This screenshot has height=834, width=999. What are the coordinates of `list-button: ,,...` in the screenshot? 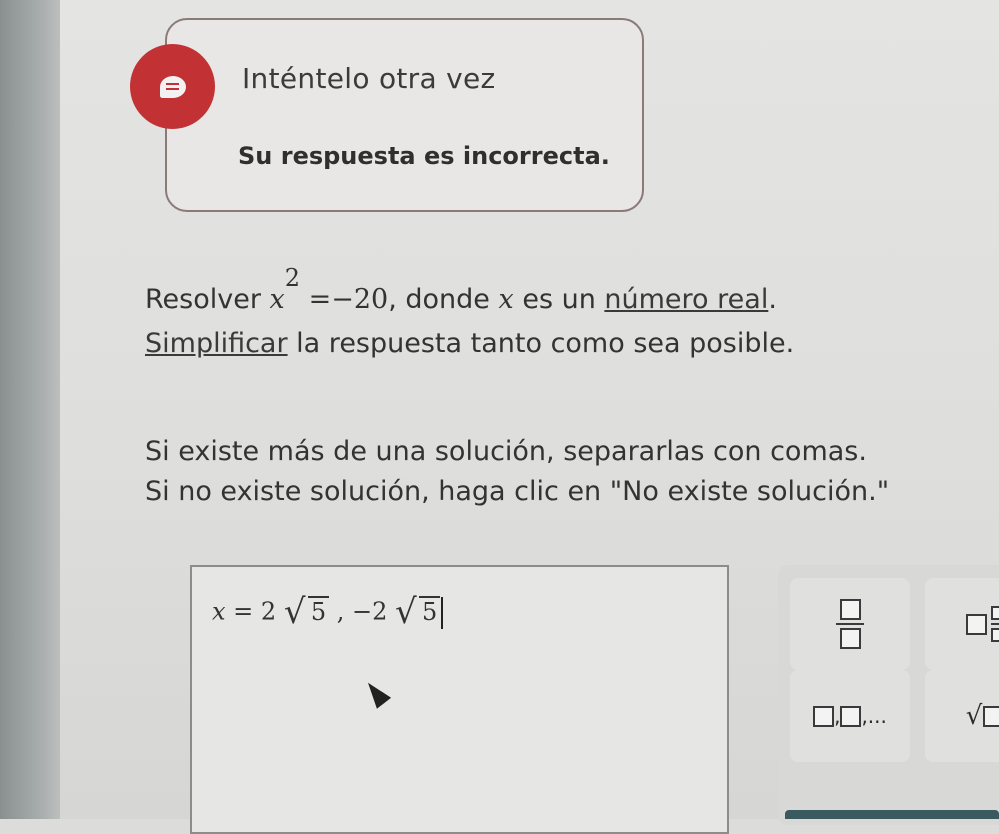 It's located at (850, 716).